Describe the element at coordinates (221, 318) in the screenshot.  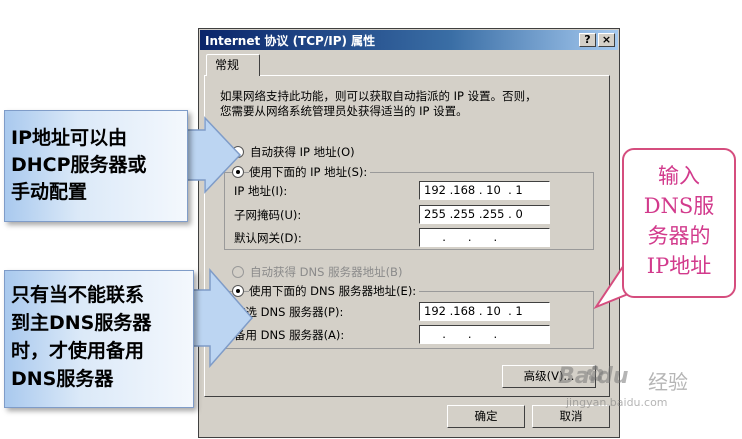
I see `bottom-left-callout-arrow` at that location.